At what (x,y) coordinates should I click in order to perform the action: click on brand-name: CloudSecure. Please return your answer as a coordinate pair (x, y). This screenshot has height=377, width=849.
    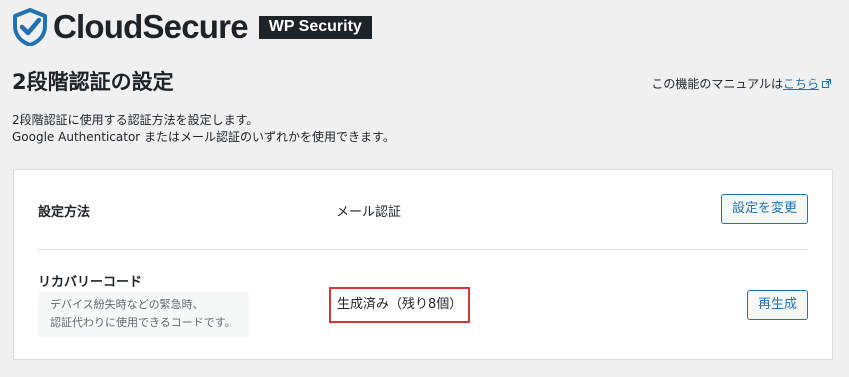
    Looking at the image, I should click on (151, 26).